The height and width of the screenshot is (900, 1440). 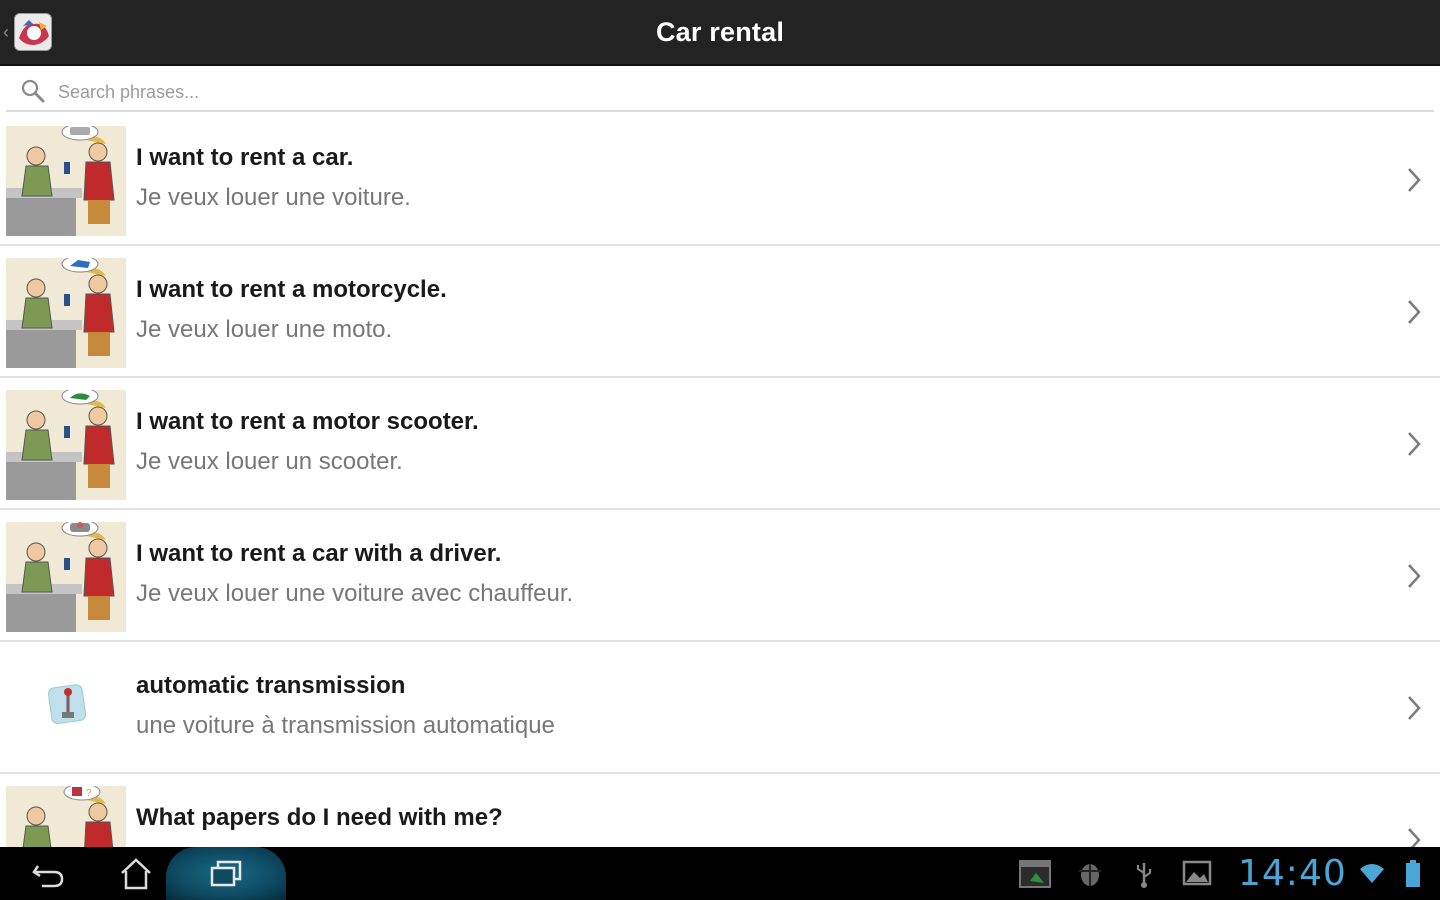 I want to click on page-title: Car rental, so click(x=720, y=31).